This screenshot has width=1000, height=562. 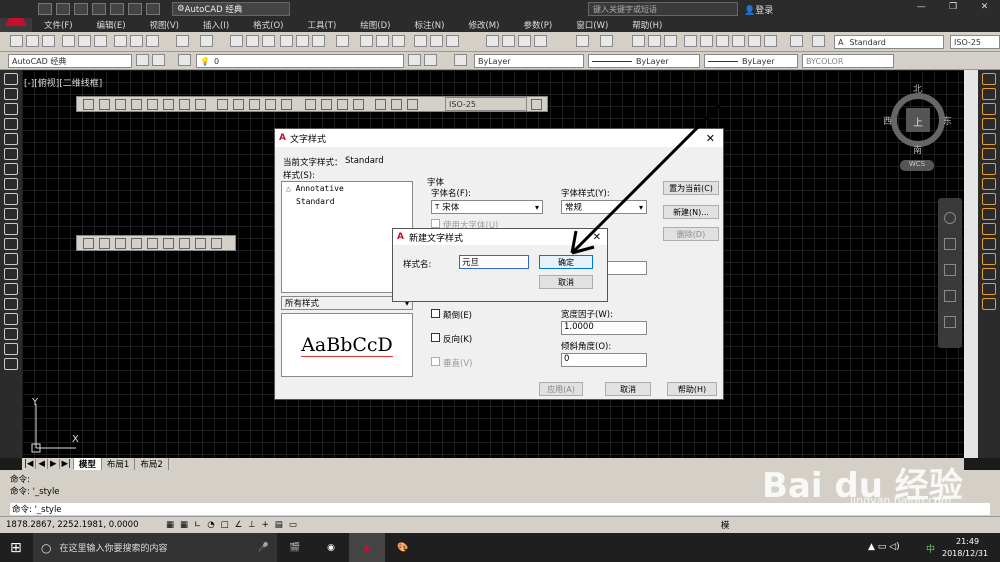 I want to click on workspace-settings-icon, so click(x=158, y=60).